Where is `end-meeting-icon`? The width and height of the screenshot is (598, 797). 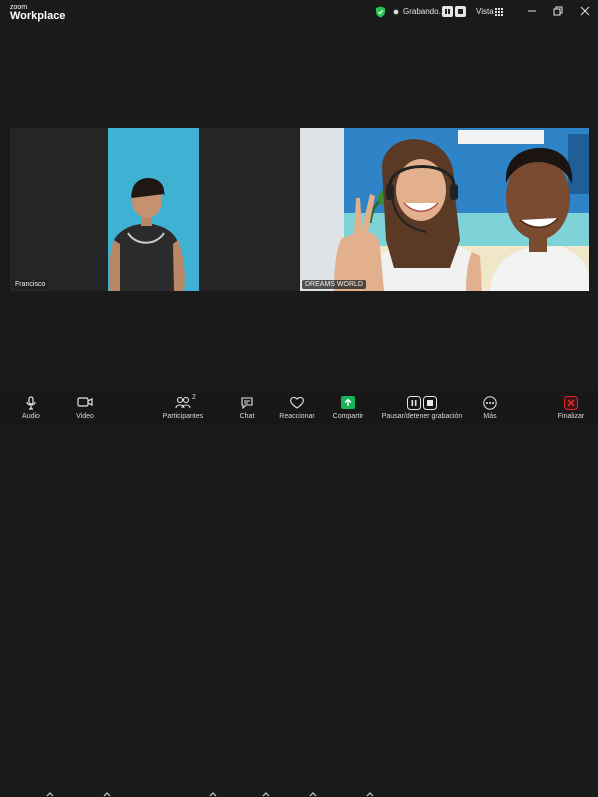 end-meeting-icon is located at coordinates (571, 403).